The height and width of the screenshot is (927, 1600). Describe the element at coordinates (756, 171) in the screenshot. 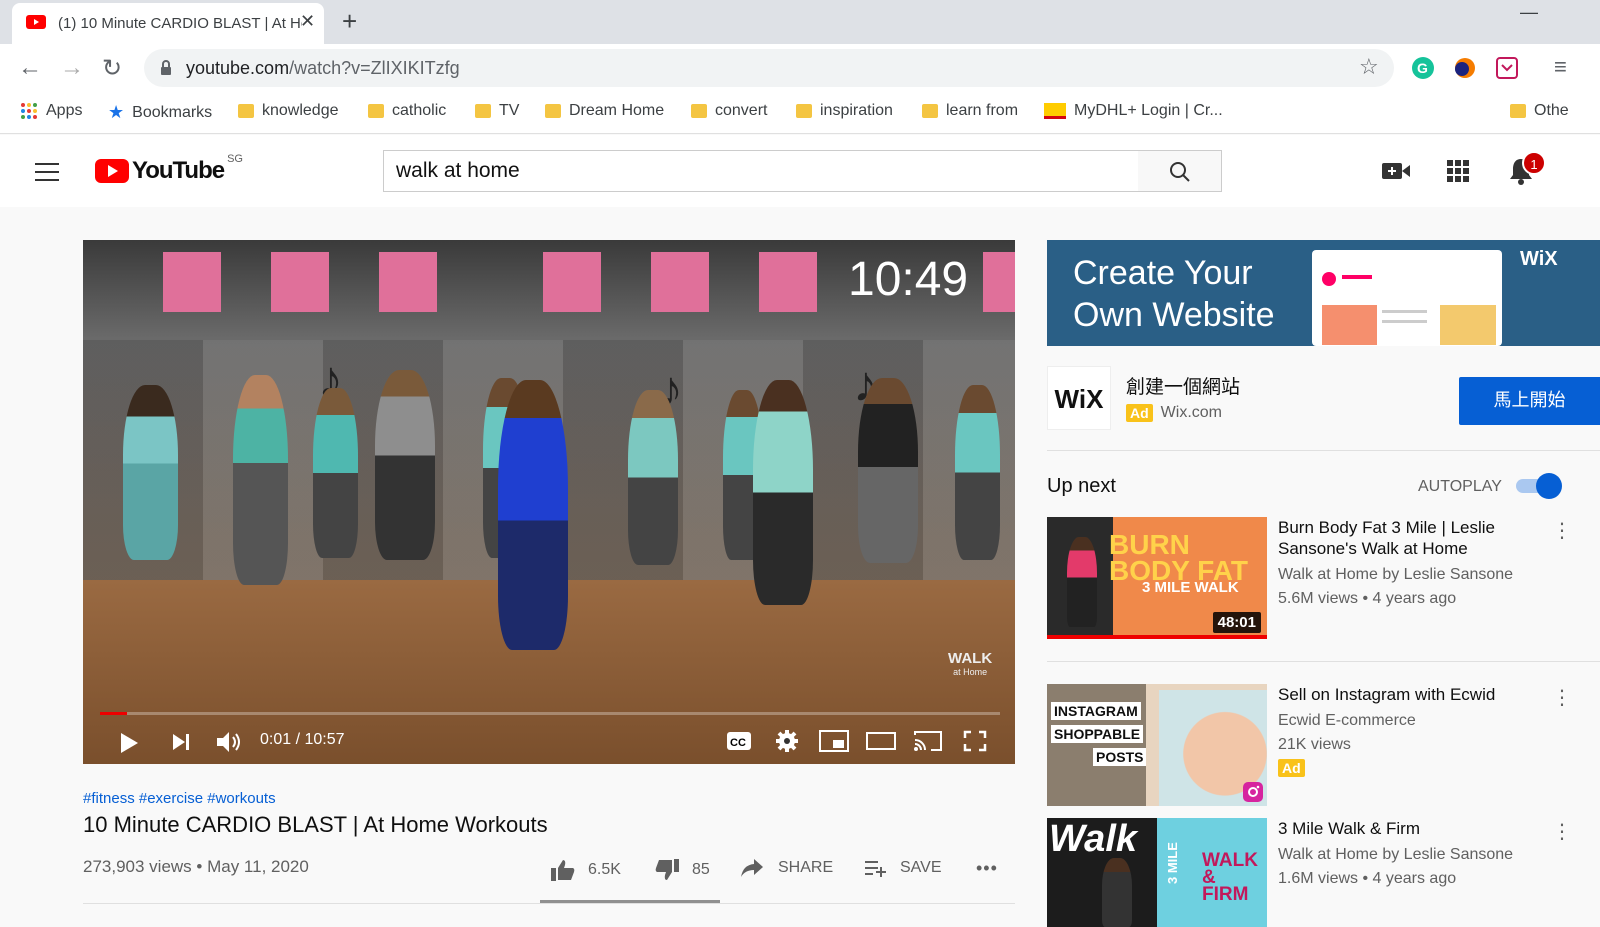

I see `search-input` at that location.